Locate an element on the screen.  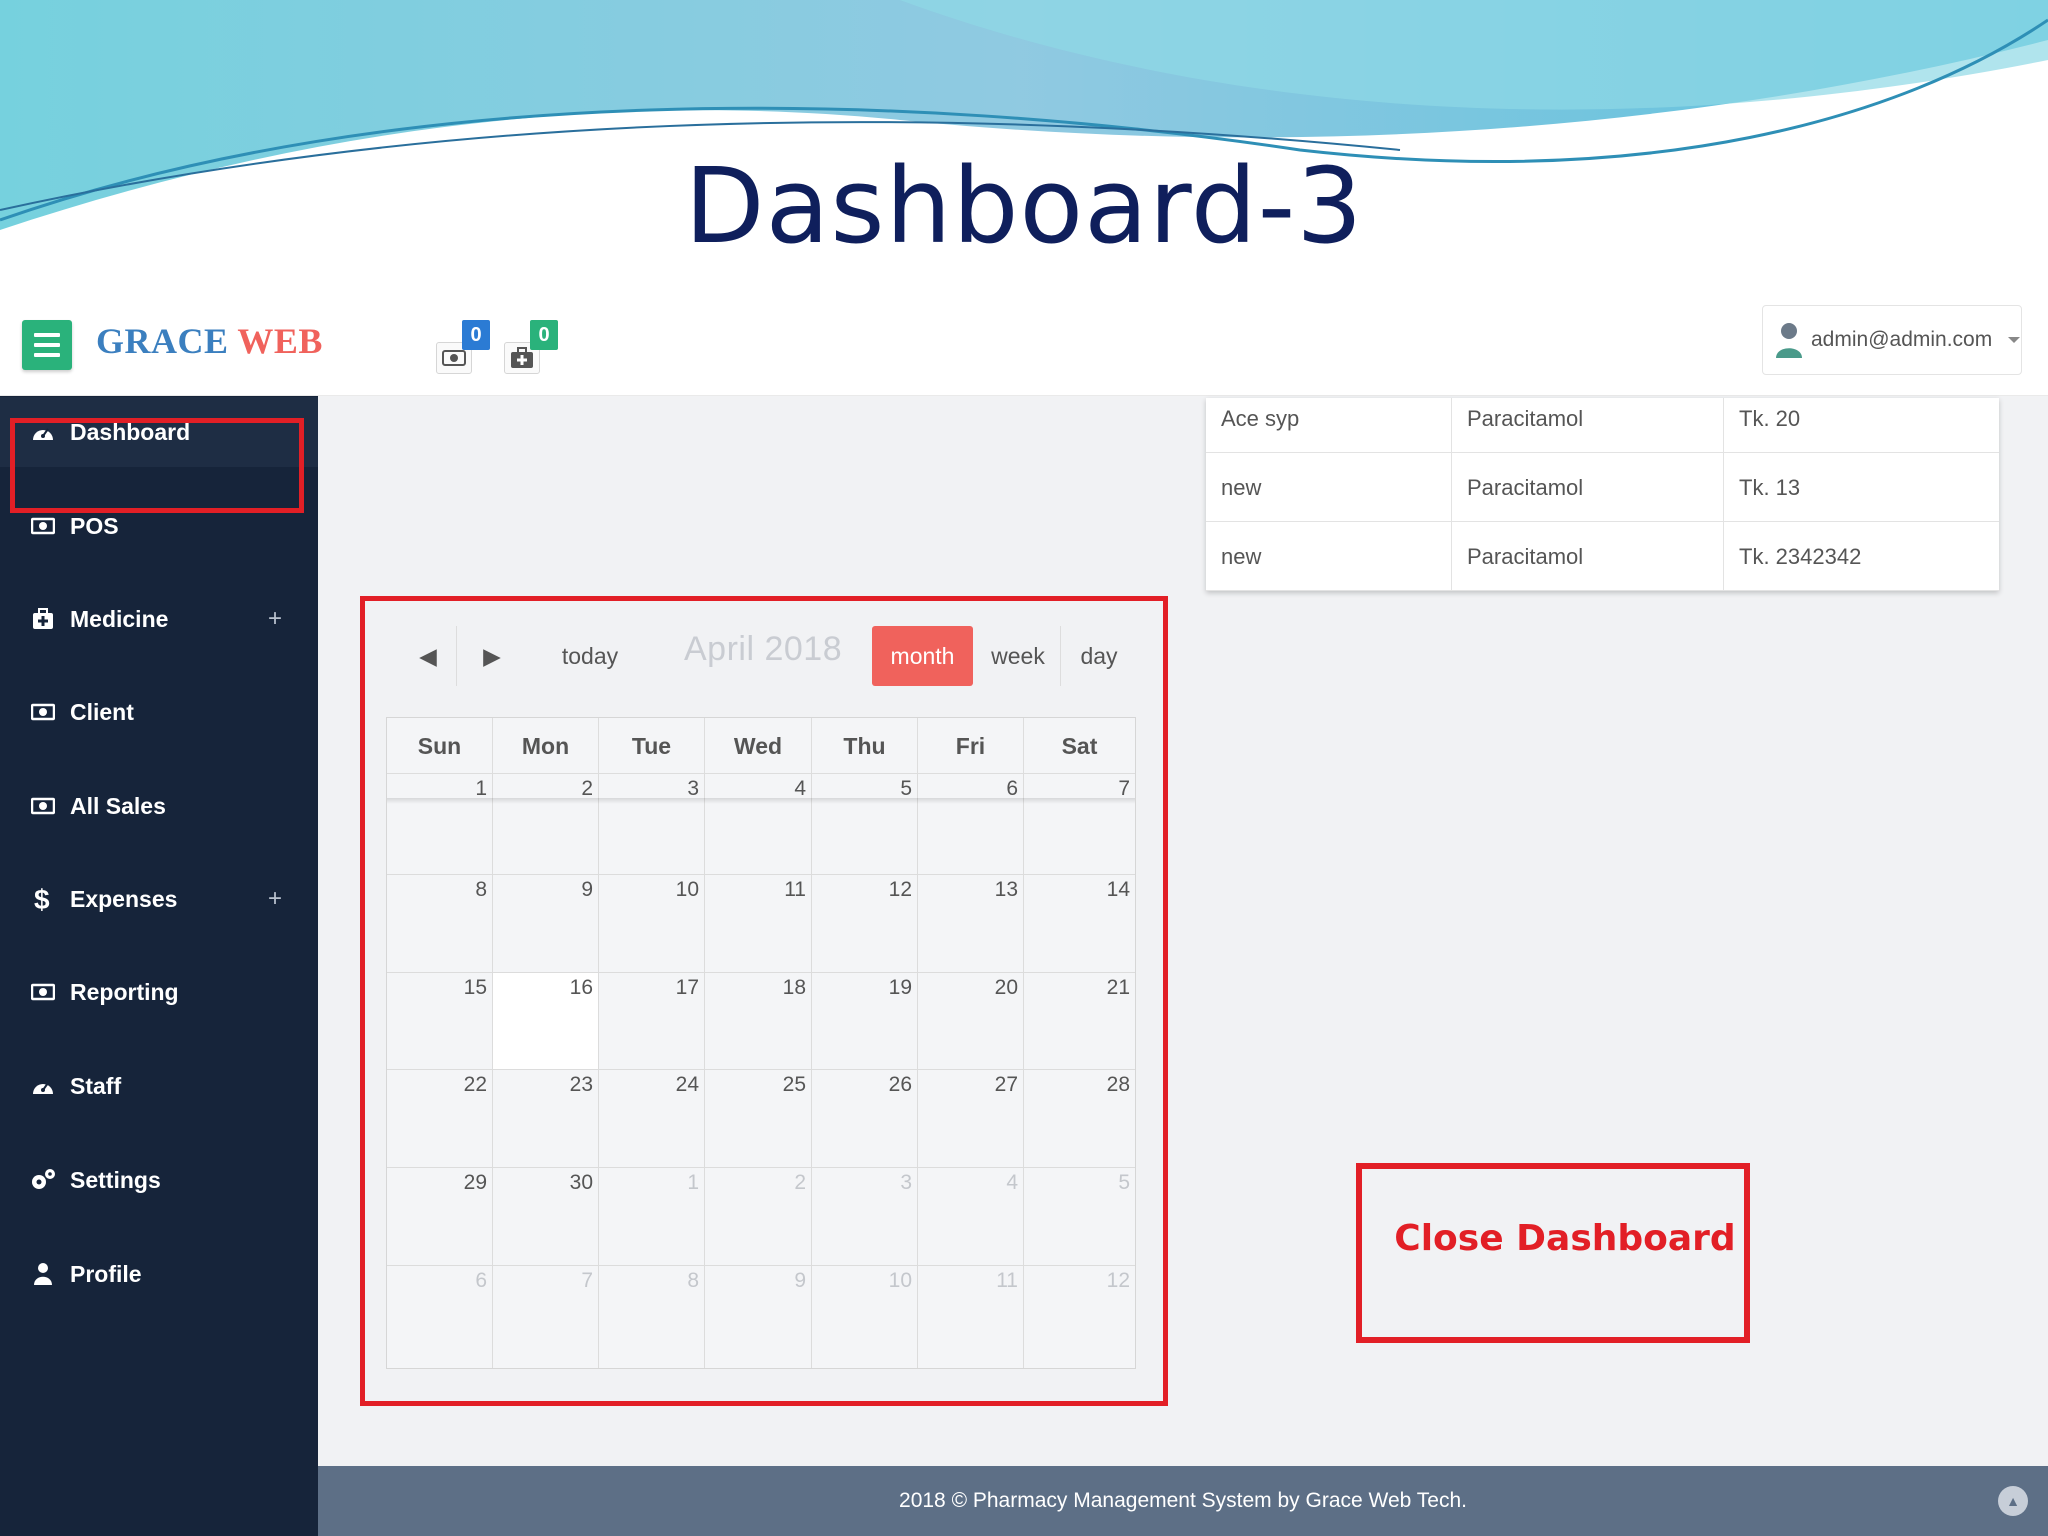
calendar-view-week: week is located at coordinates (1018, 656).